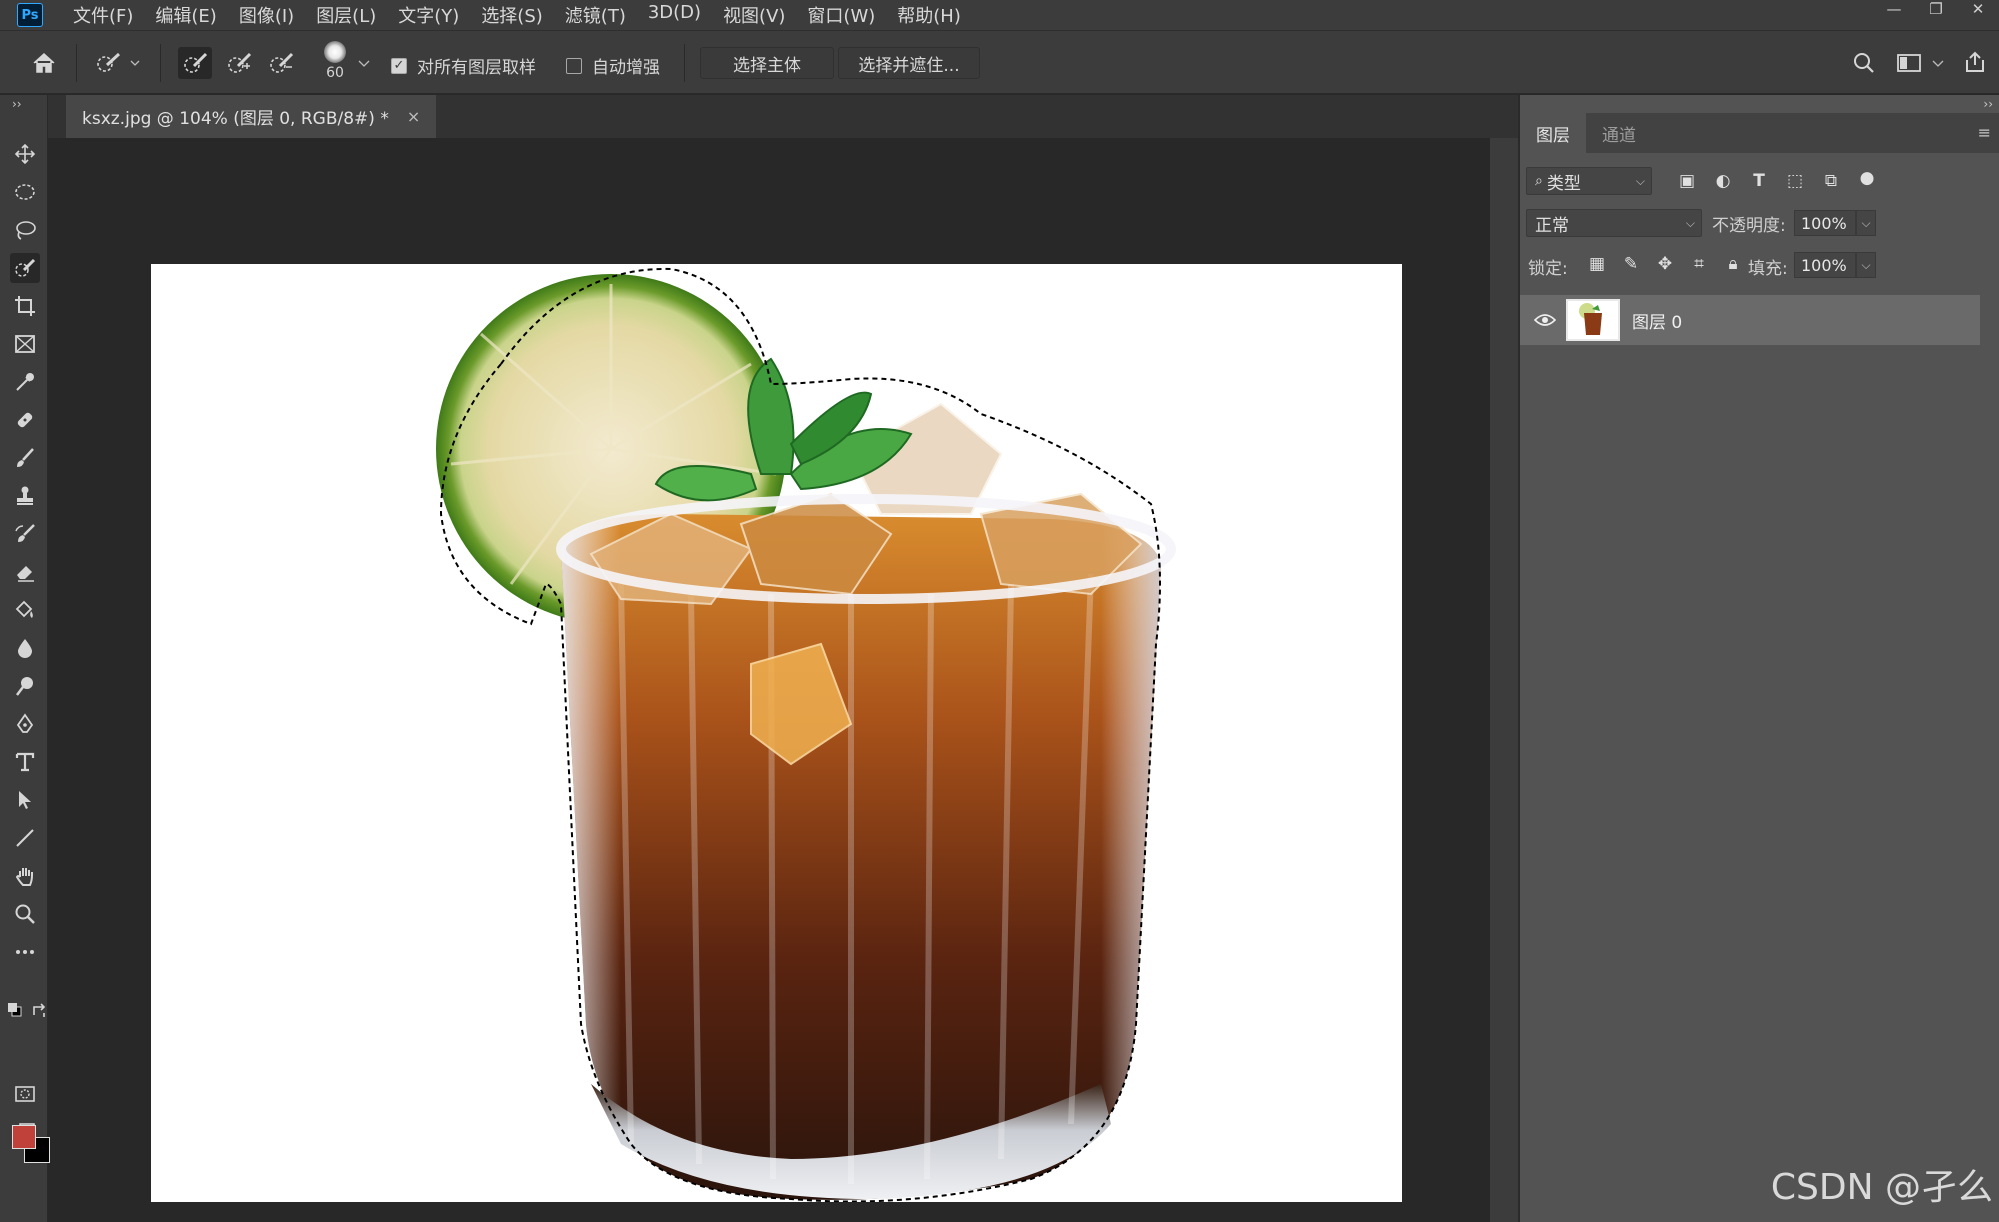 This screenshot has width=1999, height=1222. I want to click on panel-tabs: 图层 通道, so click(1759, 133).